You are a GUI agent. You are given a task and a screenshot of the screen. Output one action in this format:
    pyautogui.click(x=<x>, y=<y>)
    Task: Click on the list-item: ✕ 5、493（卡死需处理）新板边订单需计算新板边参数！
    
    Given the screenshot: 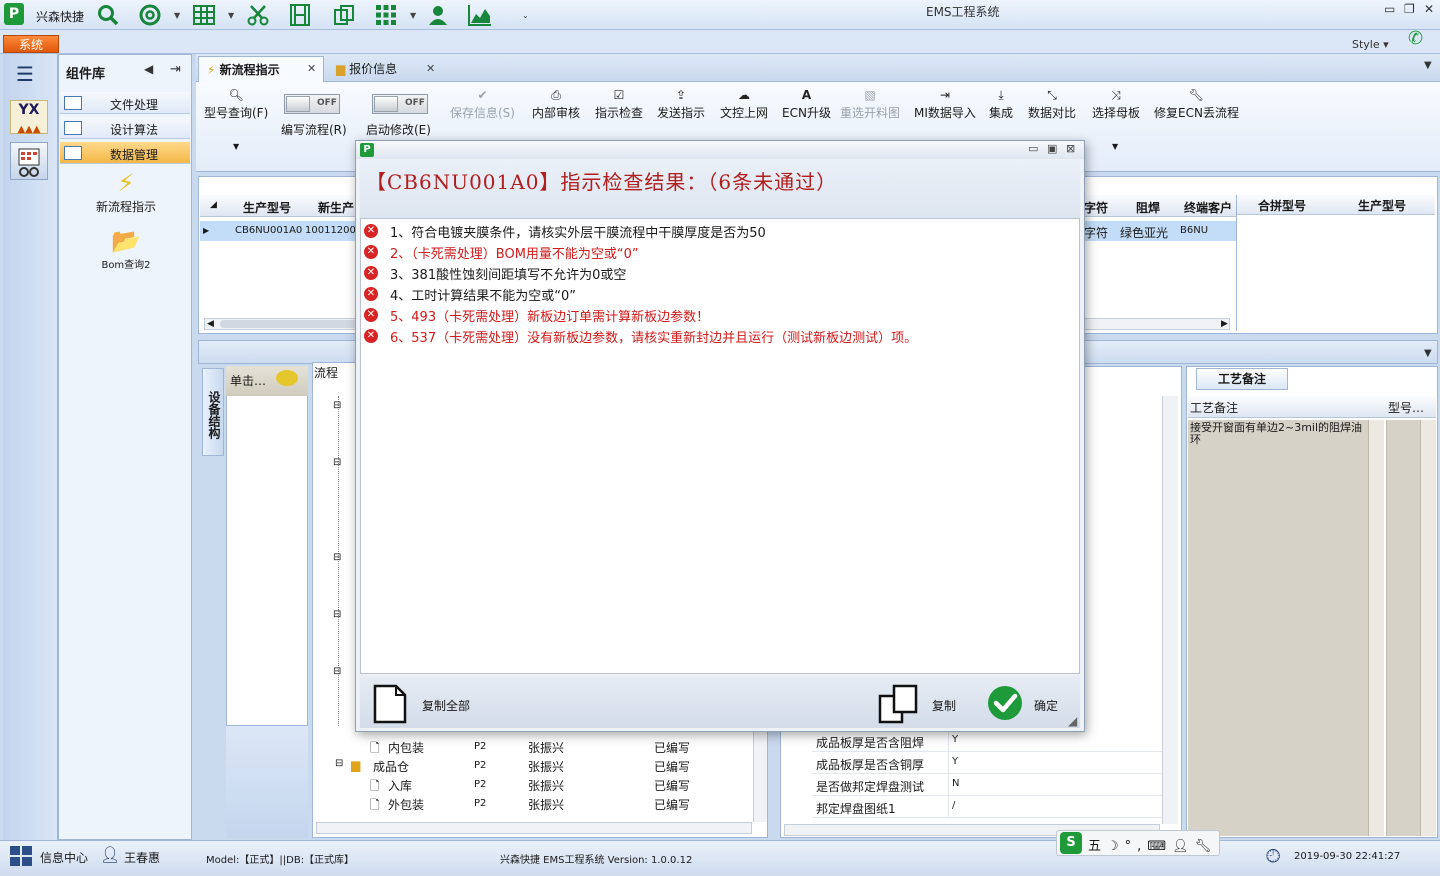 What is the action you would take?
    pyautogui.click(x=719, y=315)
    